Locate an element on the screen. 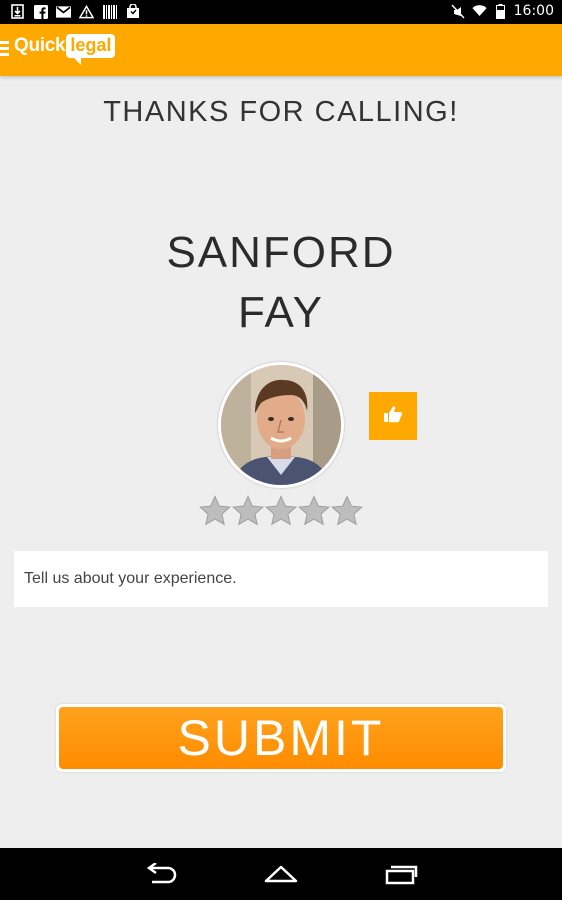 This screenshot has width=562, height=900. shopping-bag-icon is located at coordinates (132, 11).